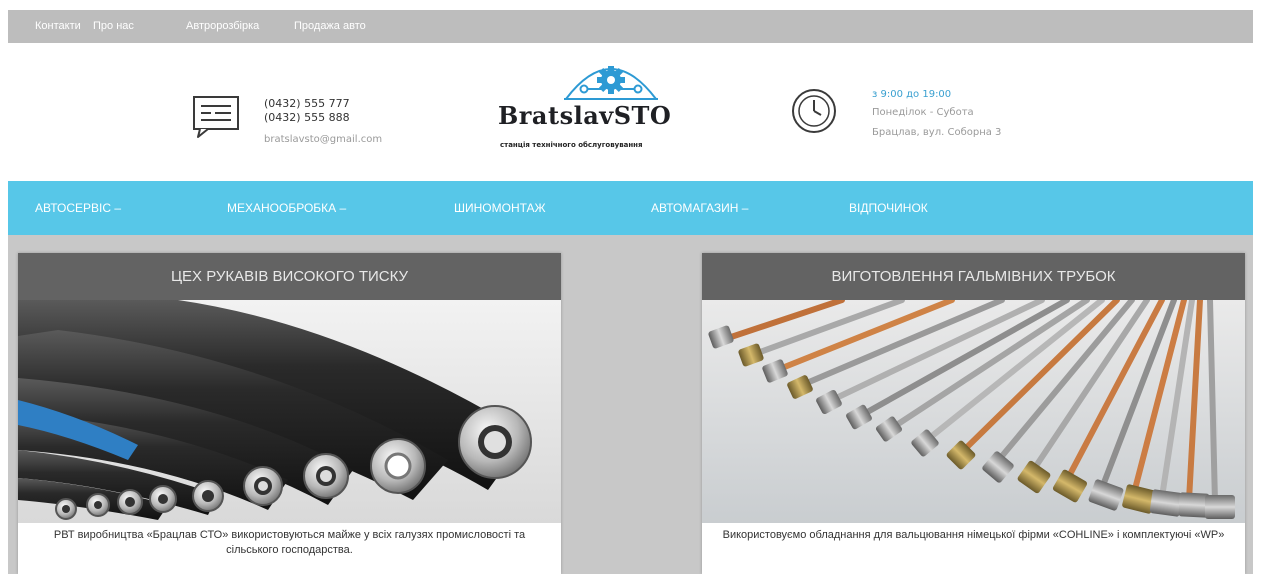  What do you see at coordinates (923, 112) in the screenshot?
I see `working-days: Понеділок - Субота` at bounding box center [923, 112].